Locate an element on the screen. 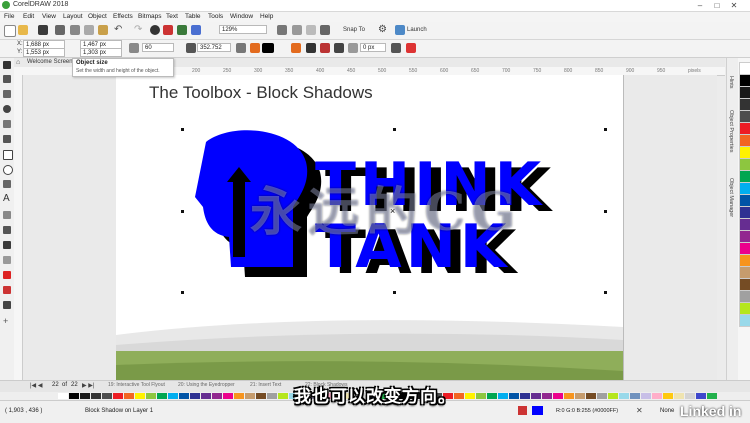 Image resolution: width=750 pixels, height=423 pixels. maximize-button: □ is located at coordinates (717, 5).